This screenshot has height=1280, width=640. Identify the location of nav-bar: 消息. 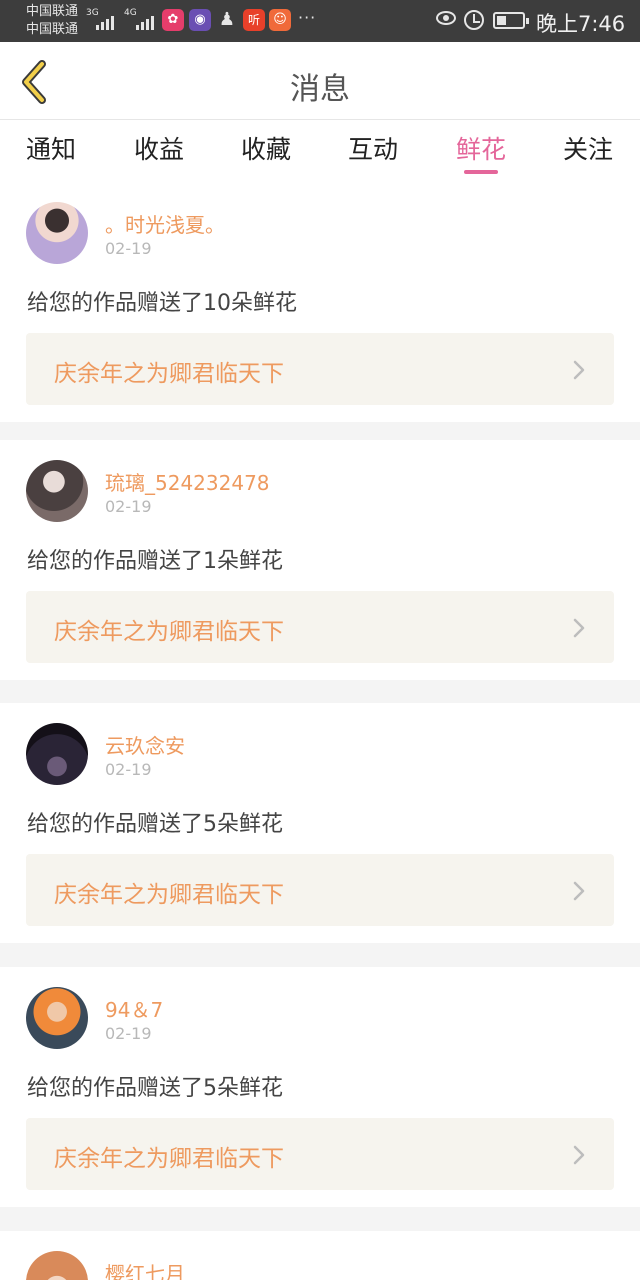
(320, 81).